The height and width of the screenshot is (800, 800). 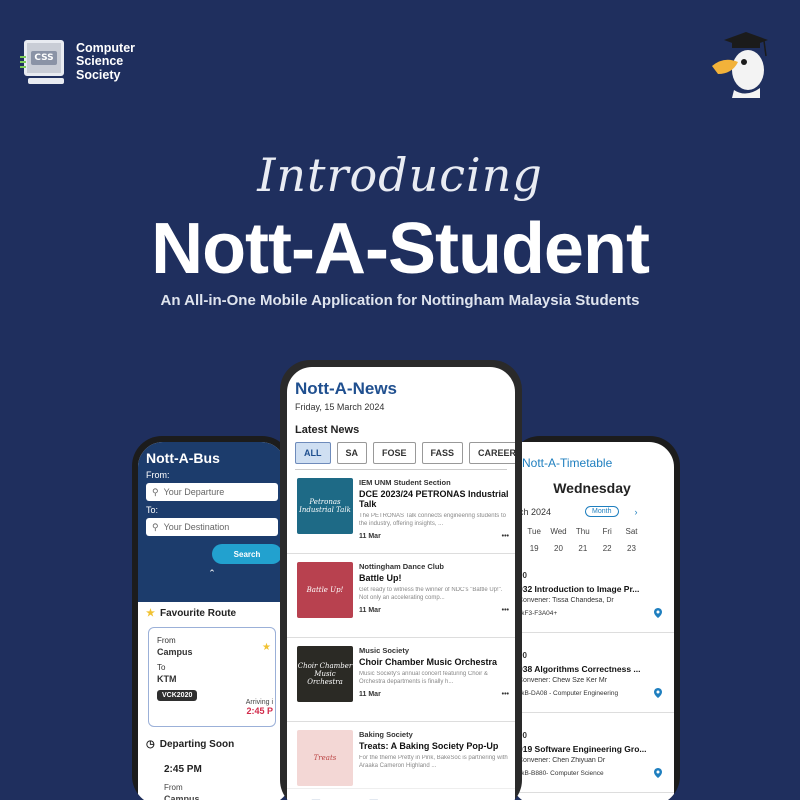 What do you see at coordinates (534, 548) in the screenshot?
I see `date-cell: 19` at bounding box center [534, 548].